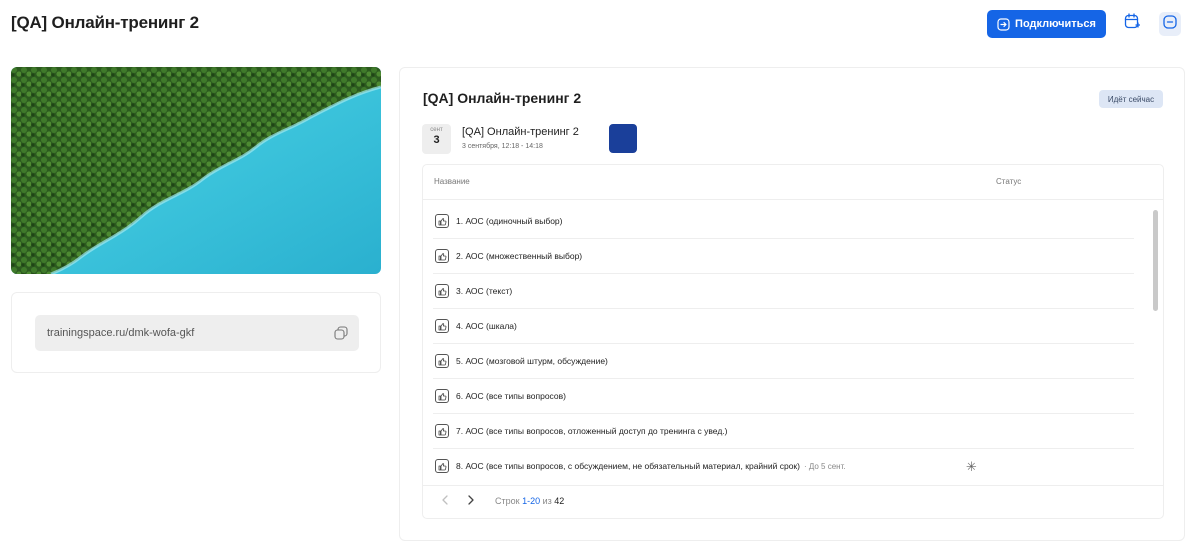 This screenshot has width=1185, height=547. Describe the element at coordinates (486, 326) in the screenshot. I see `row-title: 4. АОС (шкала)` at that location.